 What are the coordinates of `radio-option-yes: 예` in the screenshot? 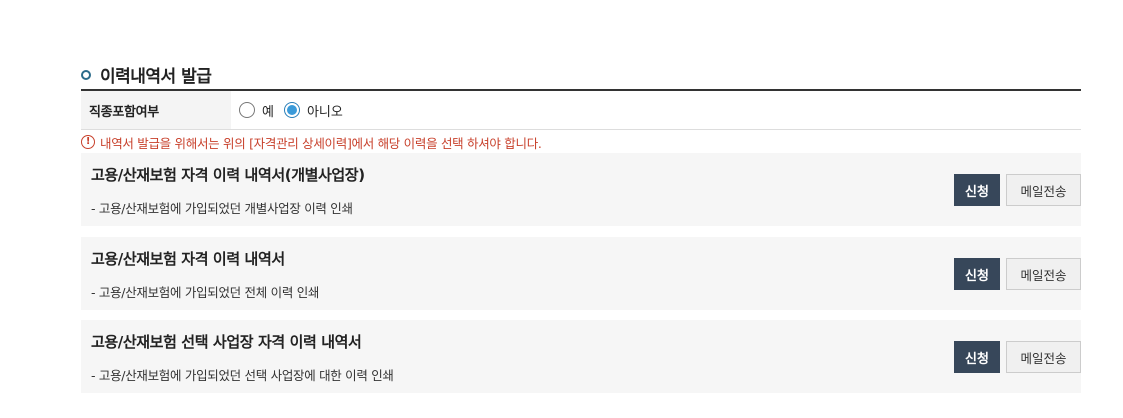 It's located at (256, 110).